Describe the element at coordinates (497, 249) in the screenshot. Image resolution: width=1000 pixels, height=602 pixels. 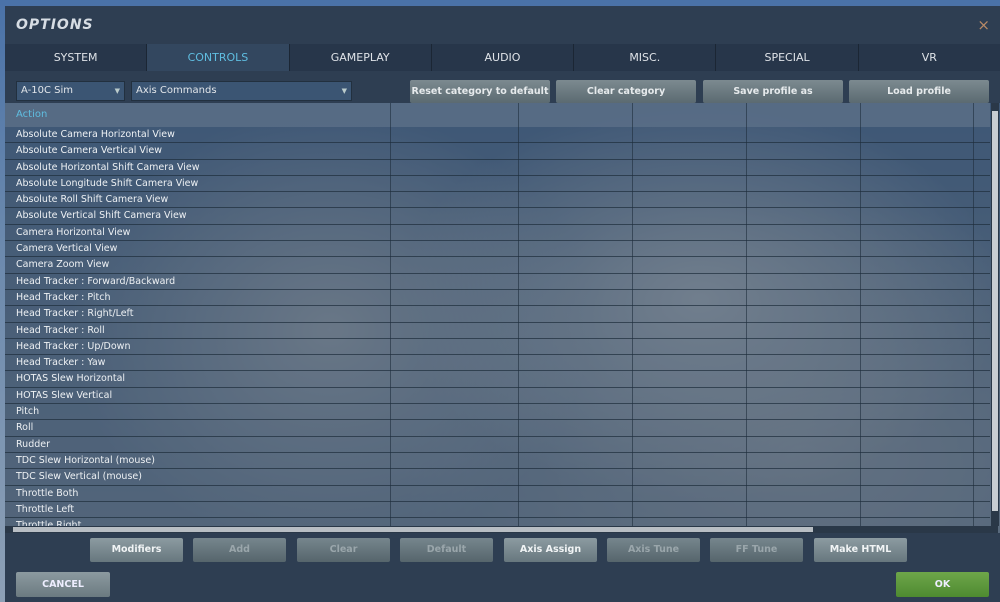
I see `table-row: Camera Vertical View` at that location.